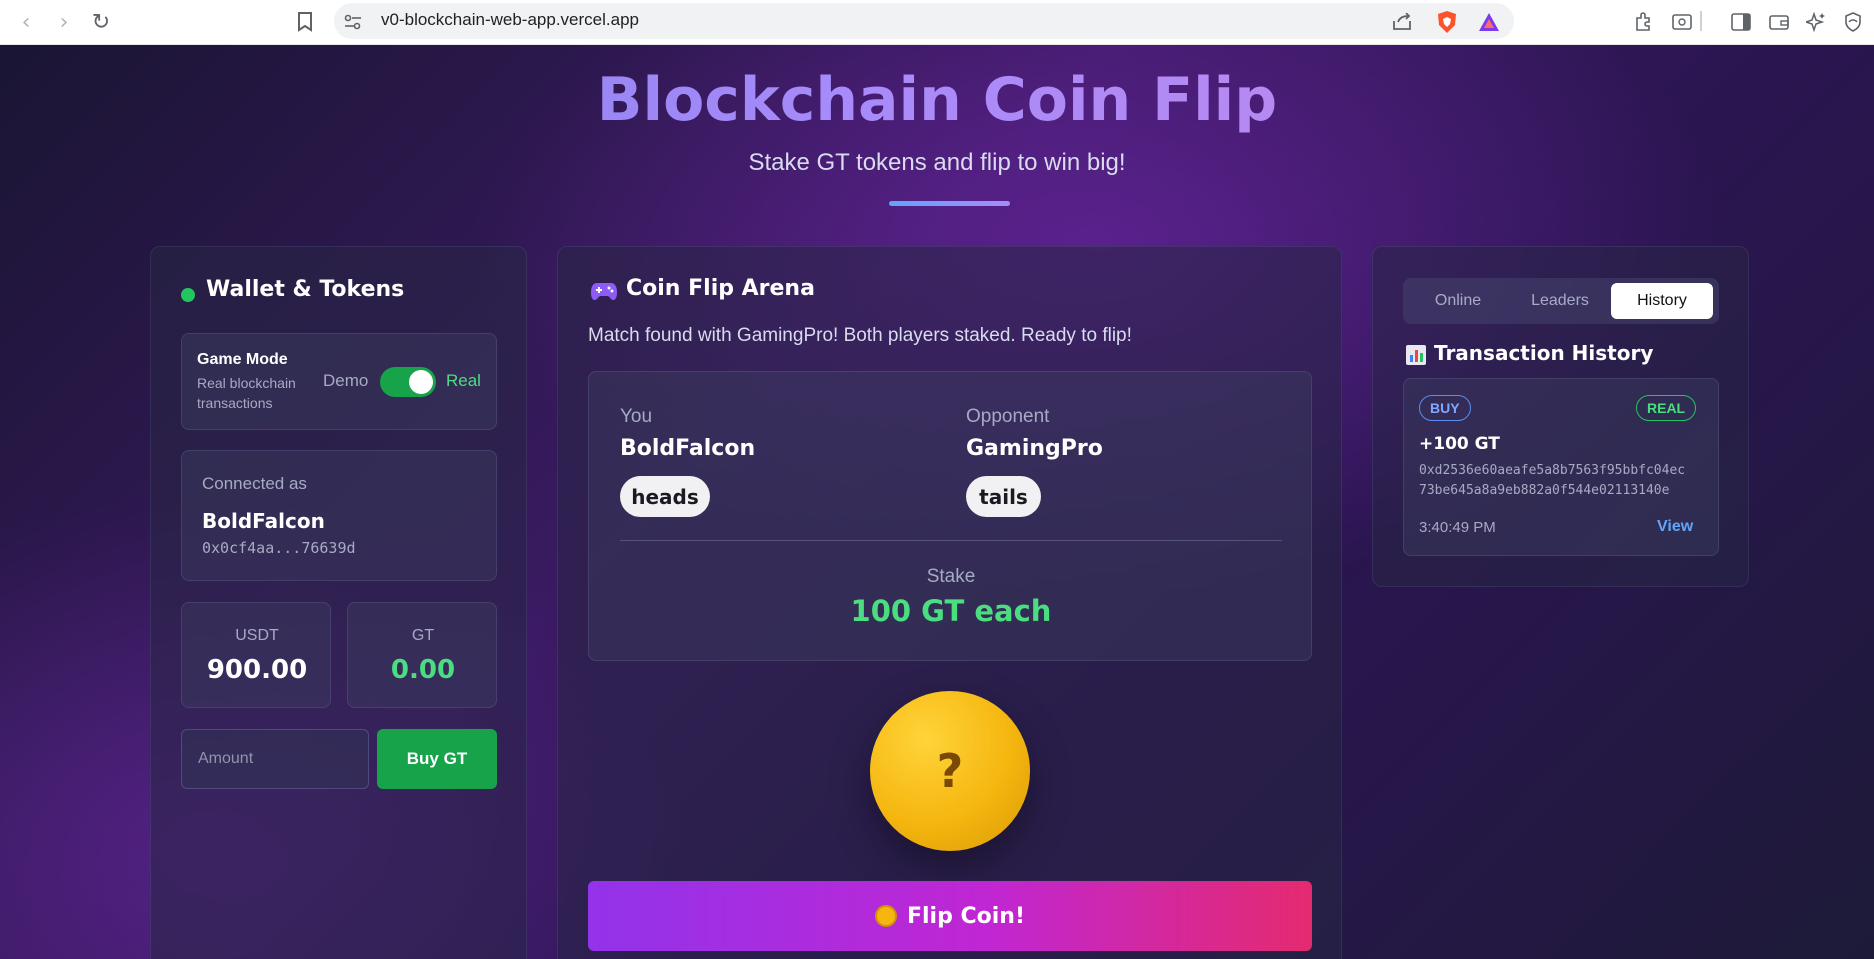 This screenshot has height=959, width=1874. What do you see at coordinates (1779, 22) in the screenshot?
I see `wallet-icon` at bounding box center [1779, 22].